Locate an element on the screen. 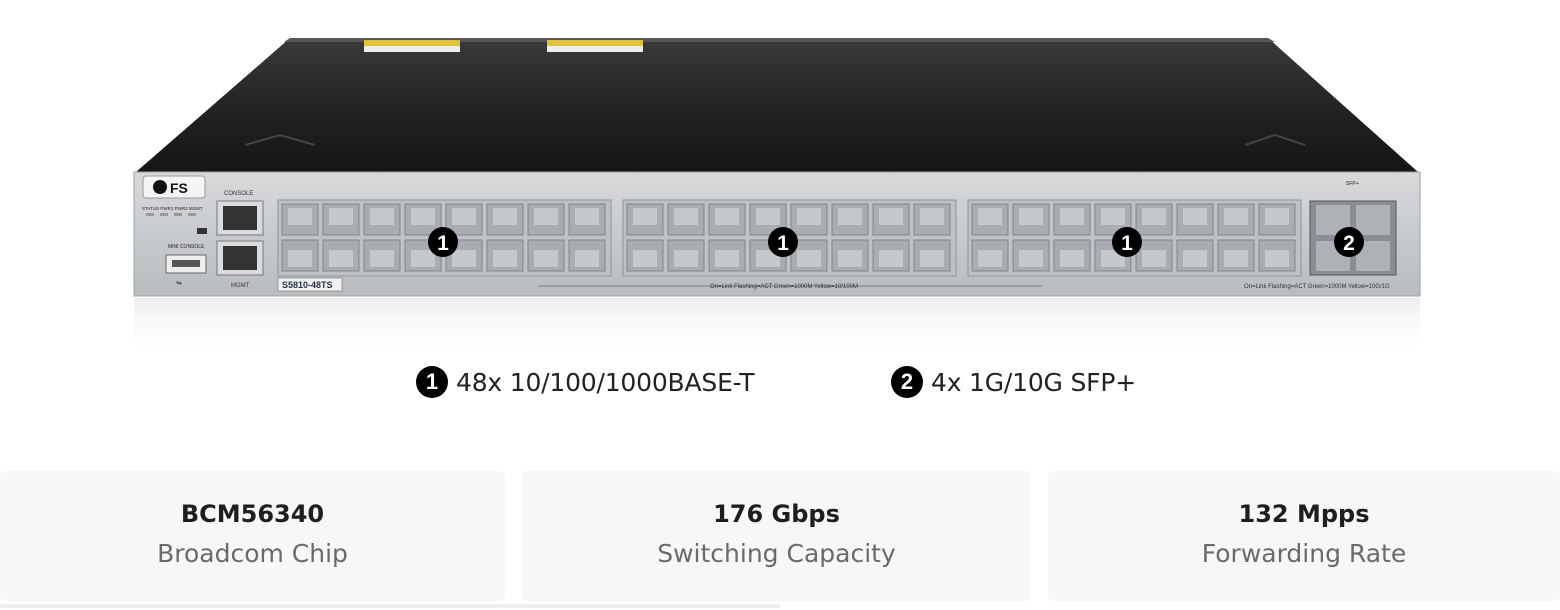 The width and height of the screenshot is (1560, 610). divider is located at coordinates (390, 606).